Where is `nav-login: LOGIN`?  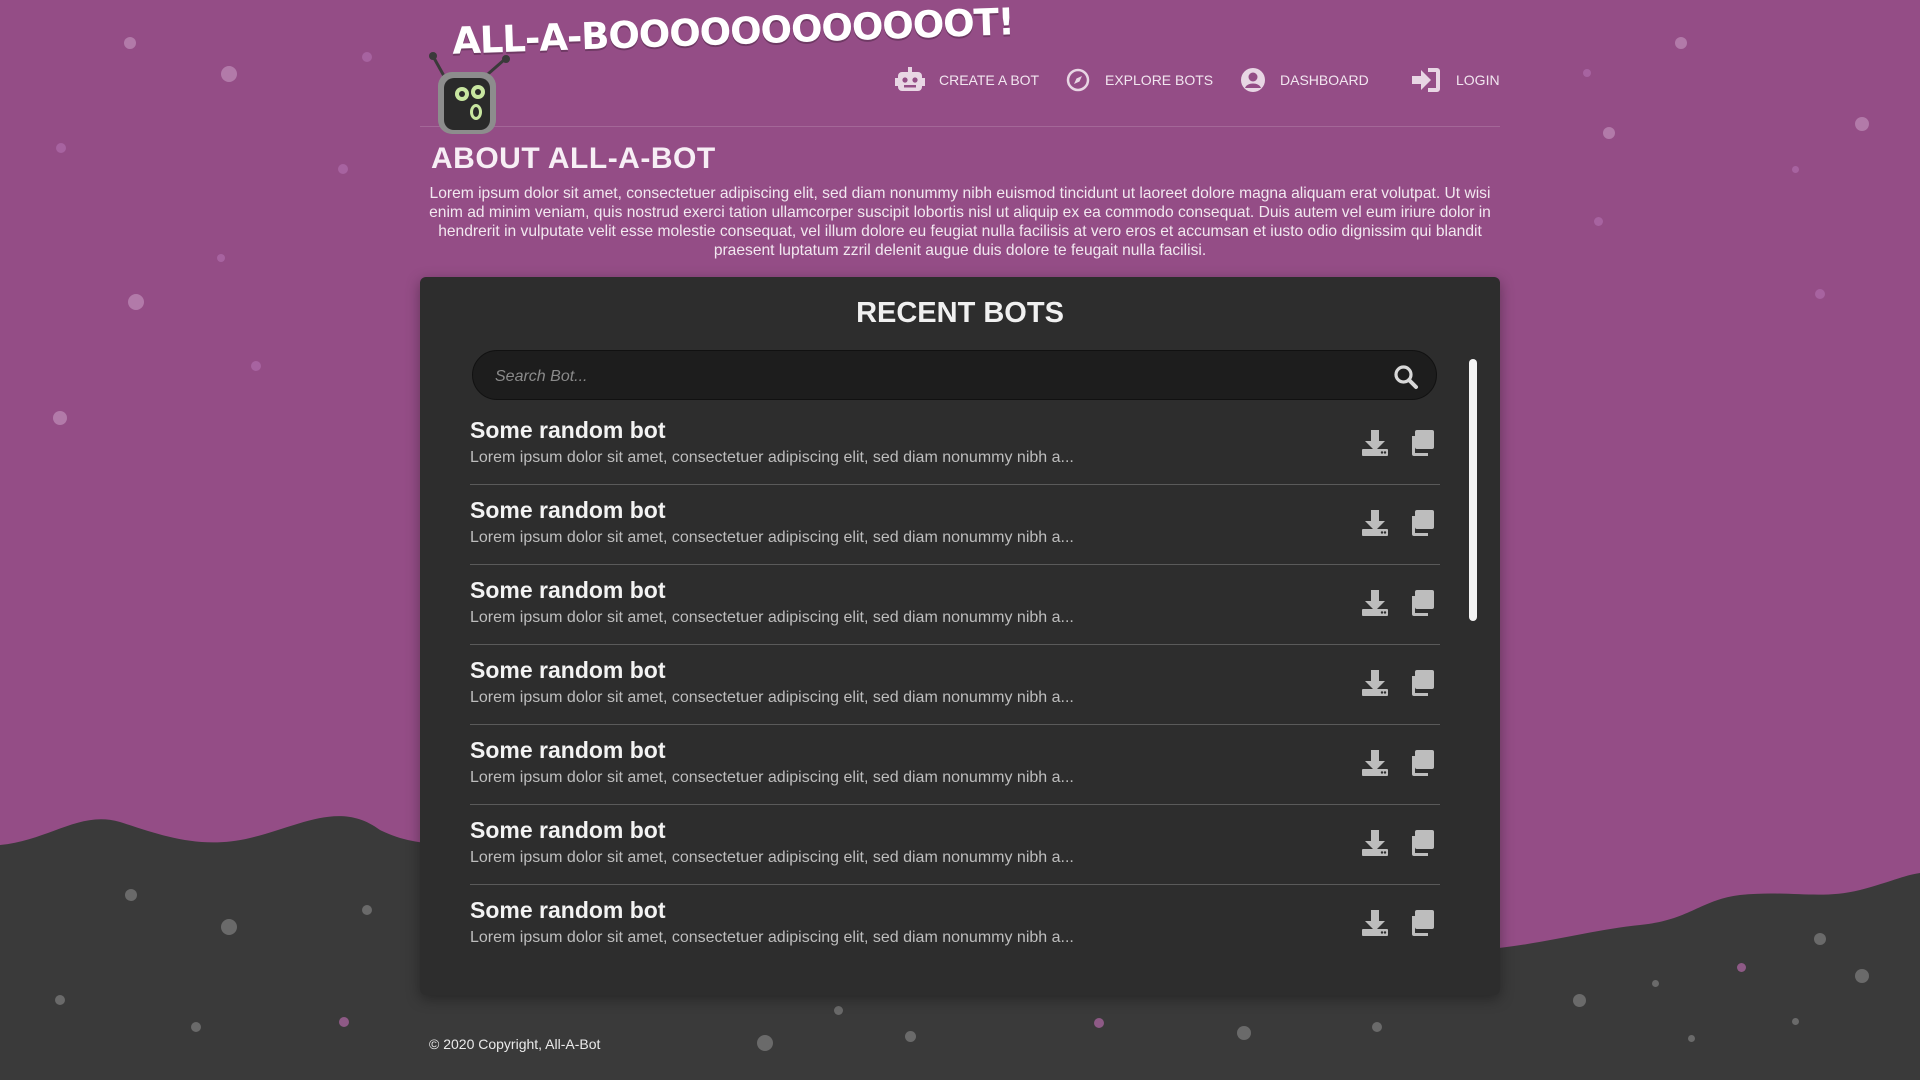
nav-login: LOGIN is located at coordinates (1455, 80).